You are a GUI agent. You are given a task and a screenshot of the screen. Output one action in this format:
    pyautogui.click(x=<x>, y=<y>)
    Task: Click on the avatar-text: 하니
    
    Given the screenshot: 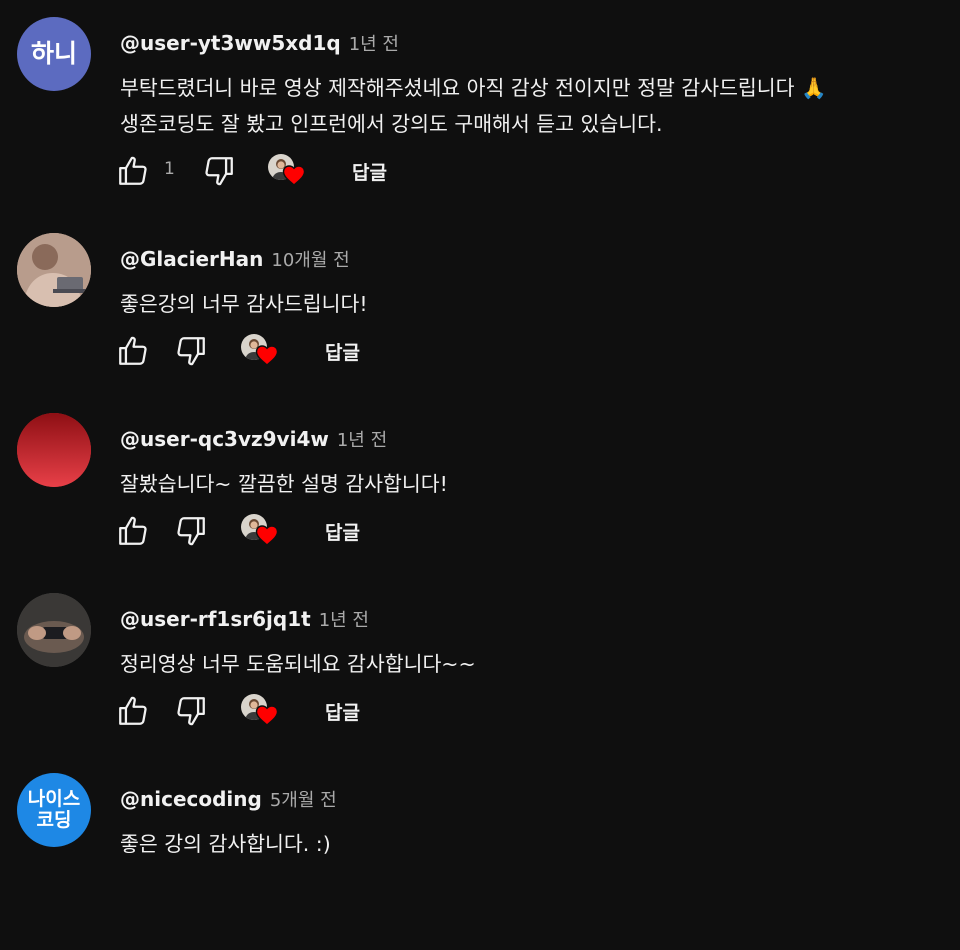 What is the action you would take?
    pyautogui.click(x=53, y=54)
    